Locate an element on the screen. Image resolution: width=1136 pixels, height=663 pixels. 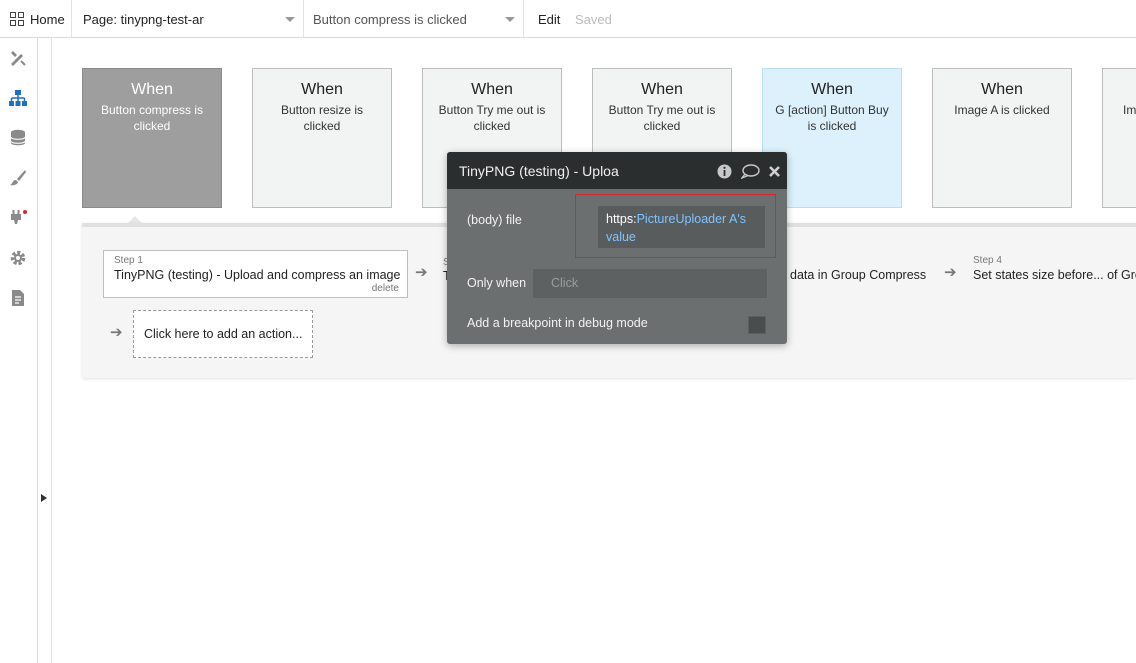
editor-header: TinyPNG (testing) - Uploa is located at coordinates (617, 170).